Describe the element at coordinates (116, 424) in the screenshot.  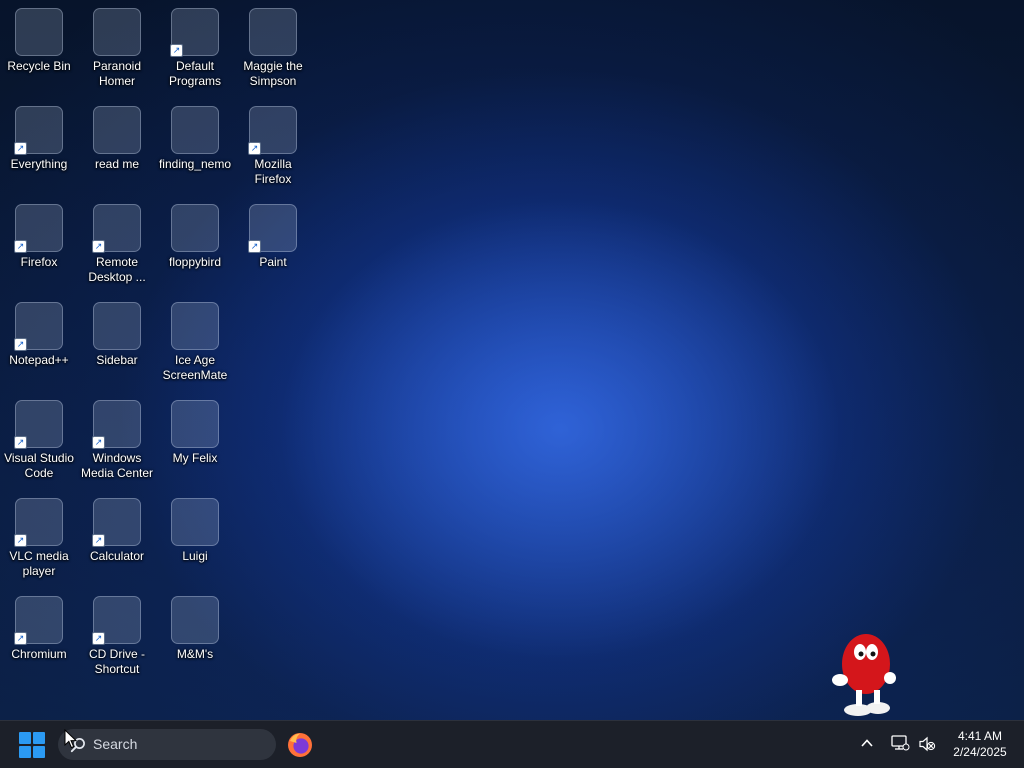
I see `media-center-icon: ↗` at that location.